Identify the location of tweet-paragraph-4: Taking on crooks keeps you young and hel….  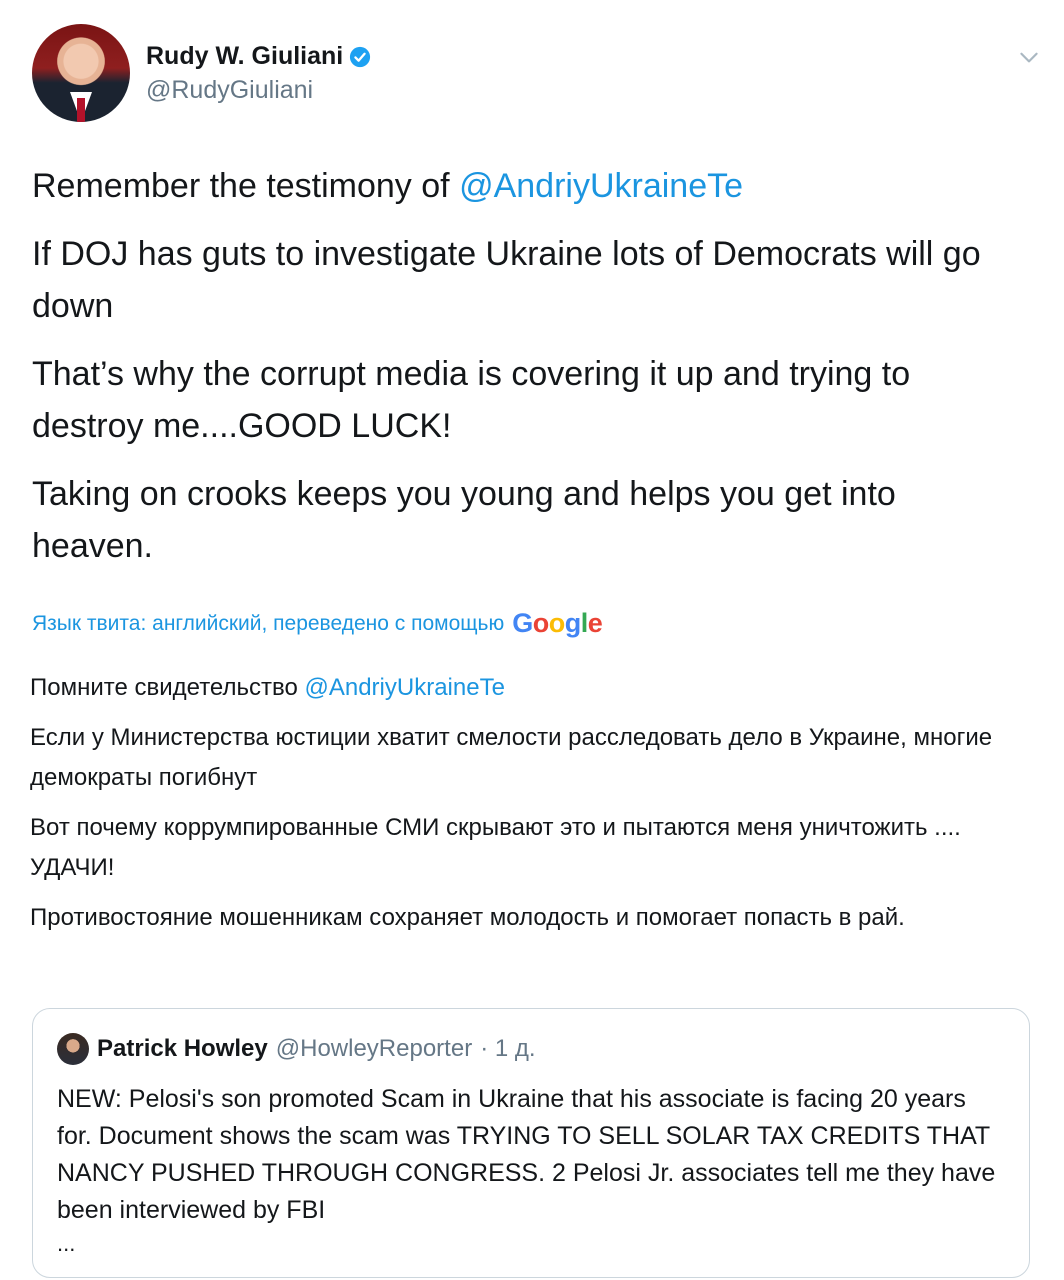
(464, 520).